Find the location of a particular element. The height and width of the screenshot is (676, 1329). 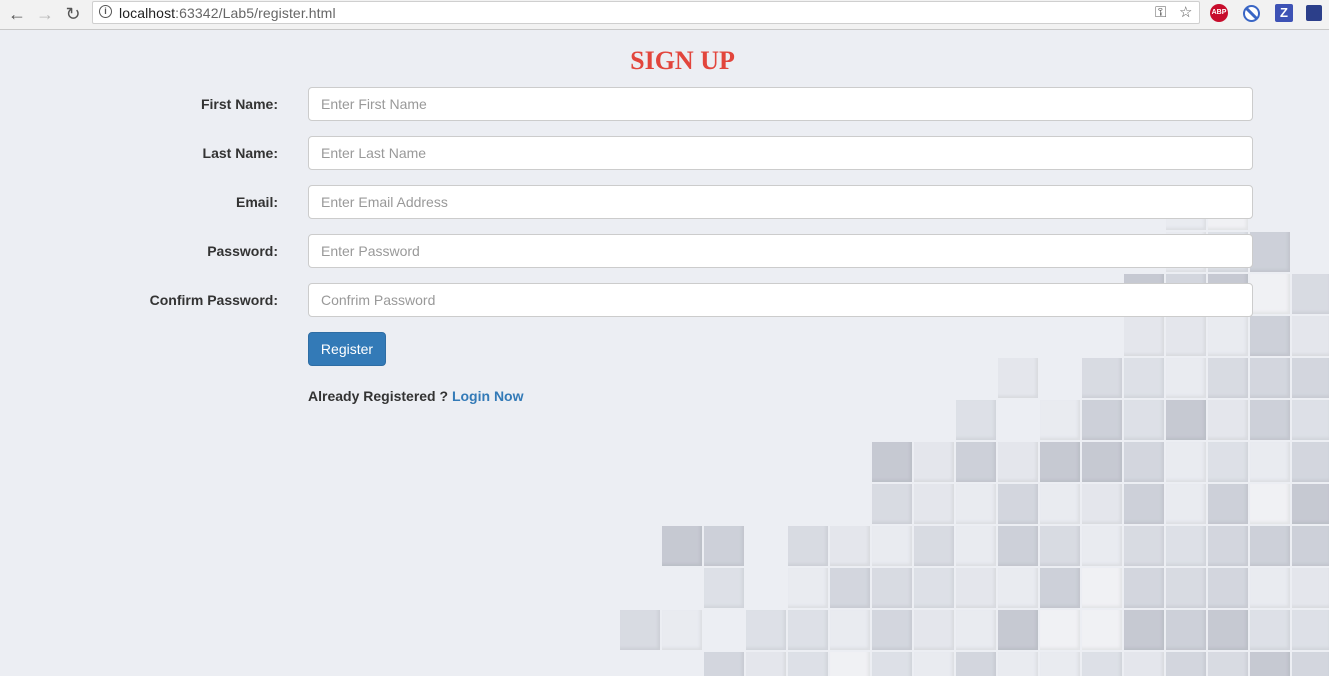

confirm-password-input is located at coordinates (780, 300).